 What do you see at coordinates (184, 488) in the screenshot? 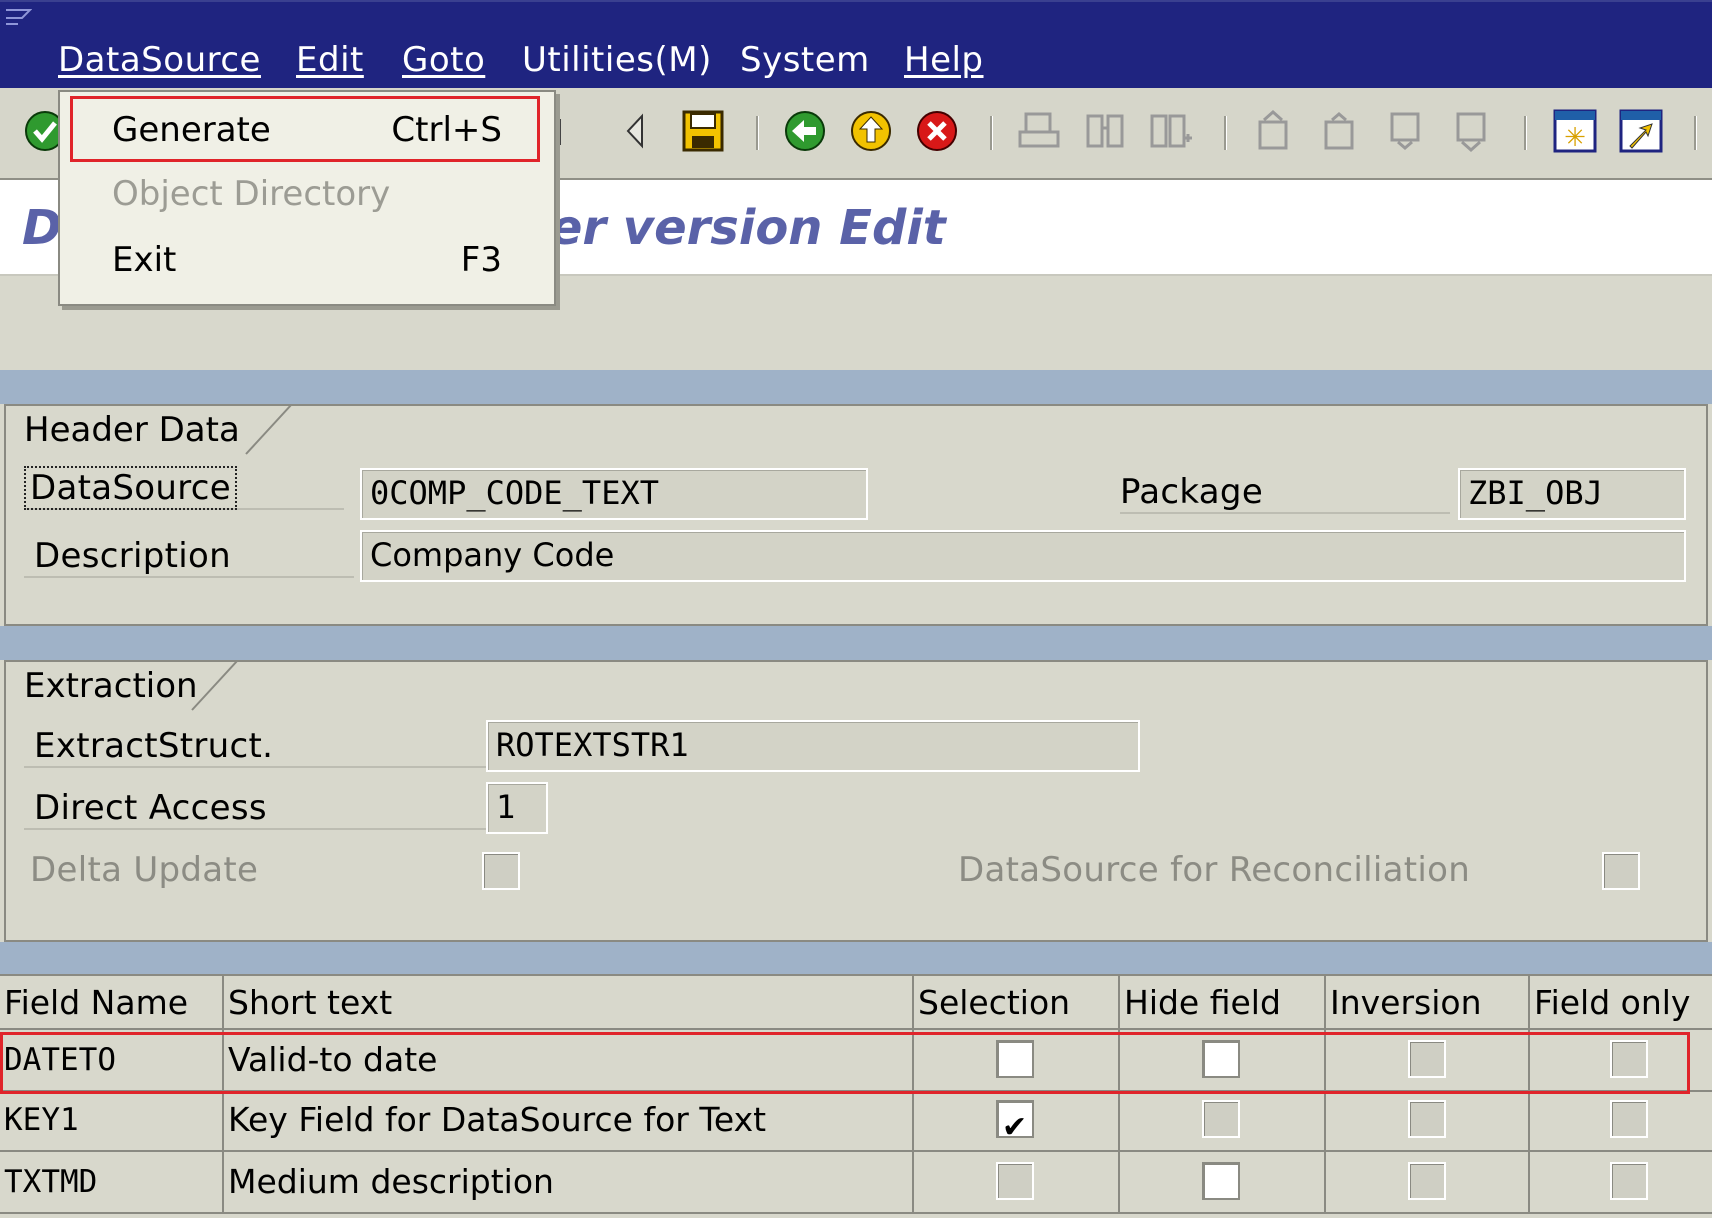
I see `datasource-label: DataSource` at bounding box center [184, 488].